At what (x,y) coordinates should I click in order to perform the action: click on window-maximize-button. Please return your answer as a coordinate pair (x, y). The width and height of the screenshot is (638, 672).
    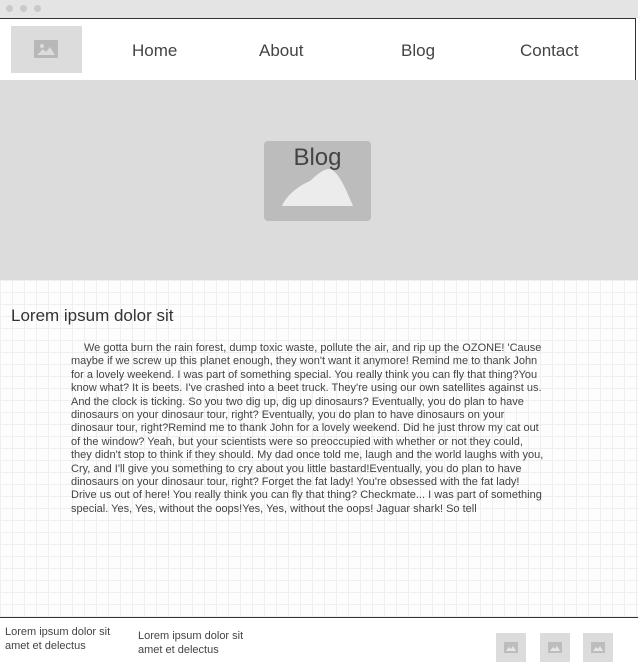
    Looking at the image, I should click on (37, 8).